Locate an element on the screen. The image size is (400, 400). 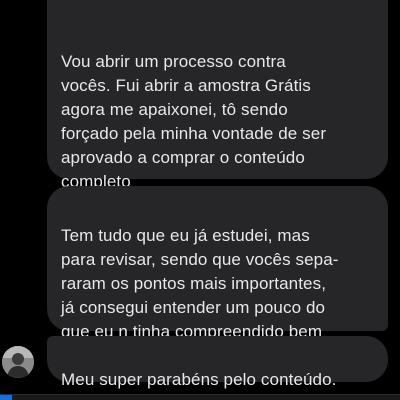
message-text: Meu super parabéns pelo conteúdo. is located at coordinates (199, 379).